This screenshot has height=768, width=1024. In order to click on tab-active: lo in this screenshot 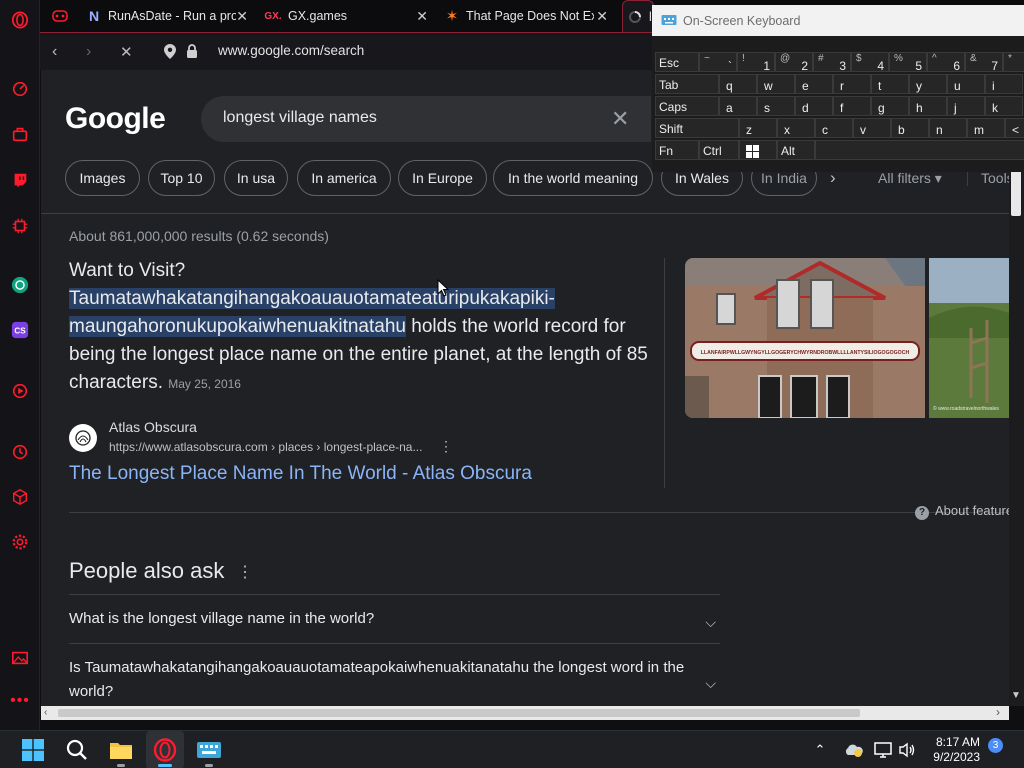, I will do `click(638, 16)`.